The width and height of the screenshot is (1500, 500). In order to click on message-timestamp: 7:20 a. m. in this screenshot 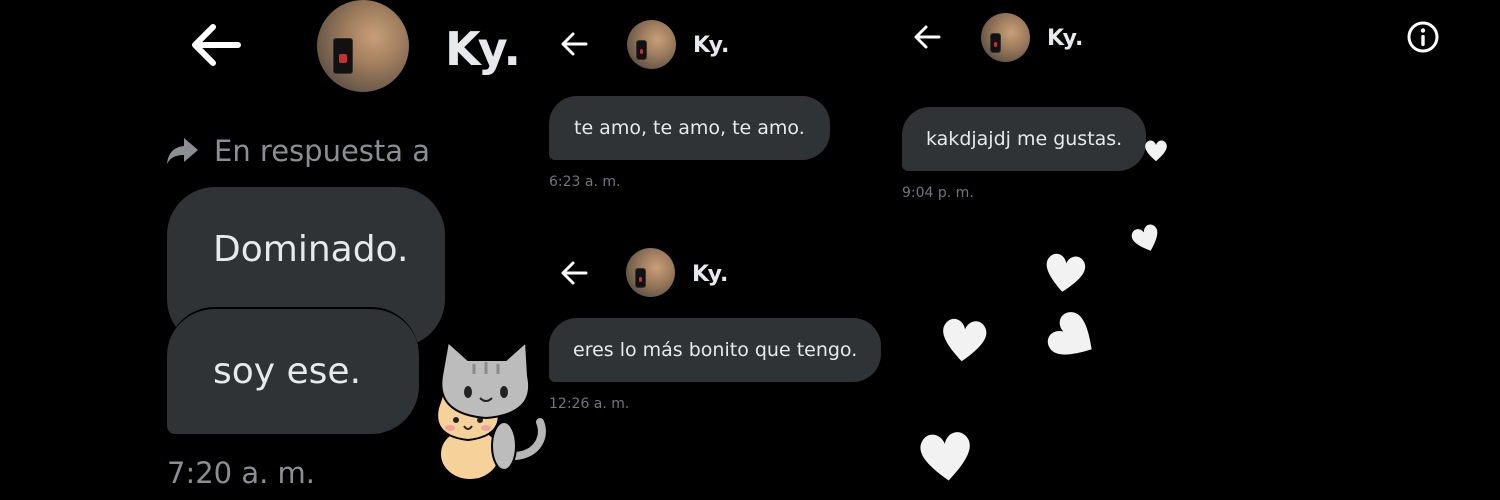, I will do `click(241, 473)`.